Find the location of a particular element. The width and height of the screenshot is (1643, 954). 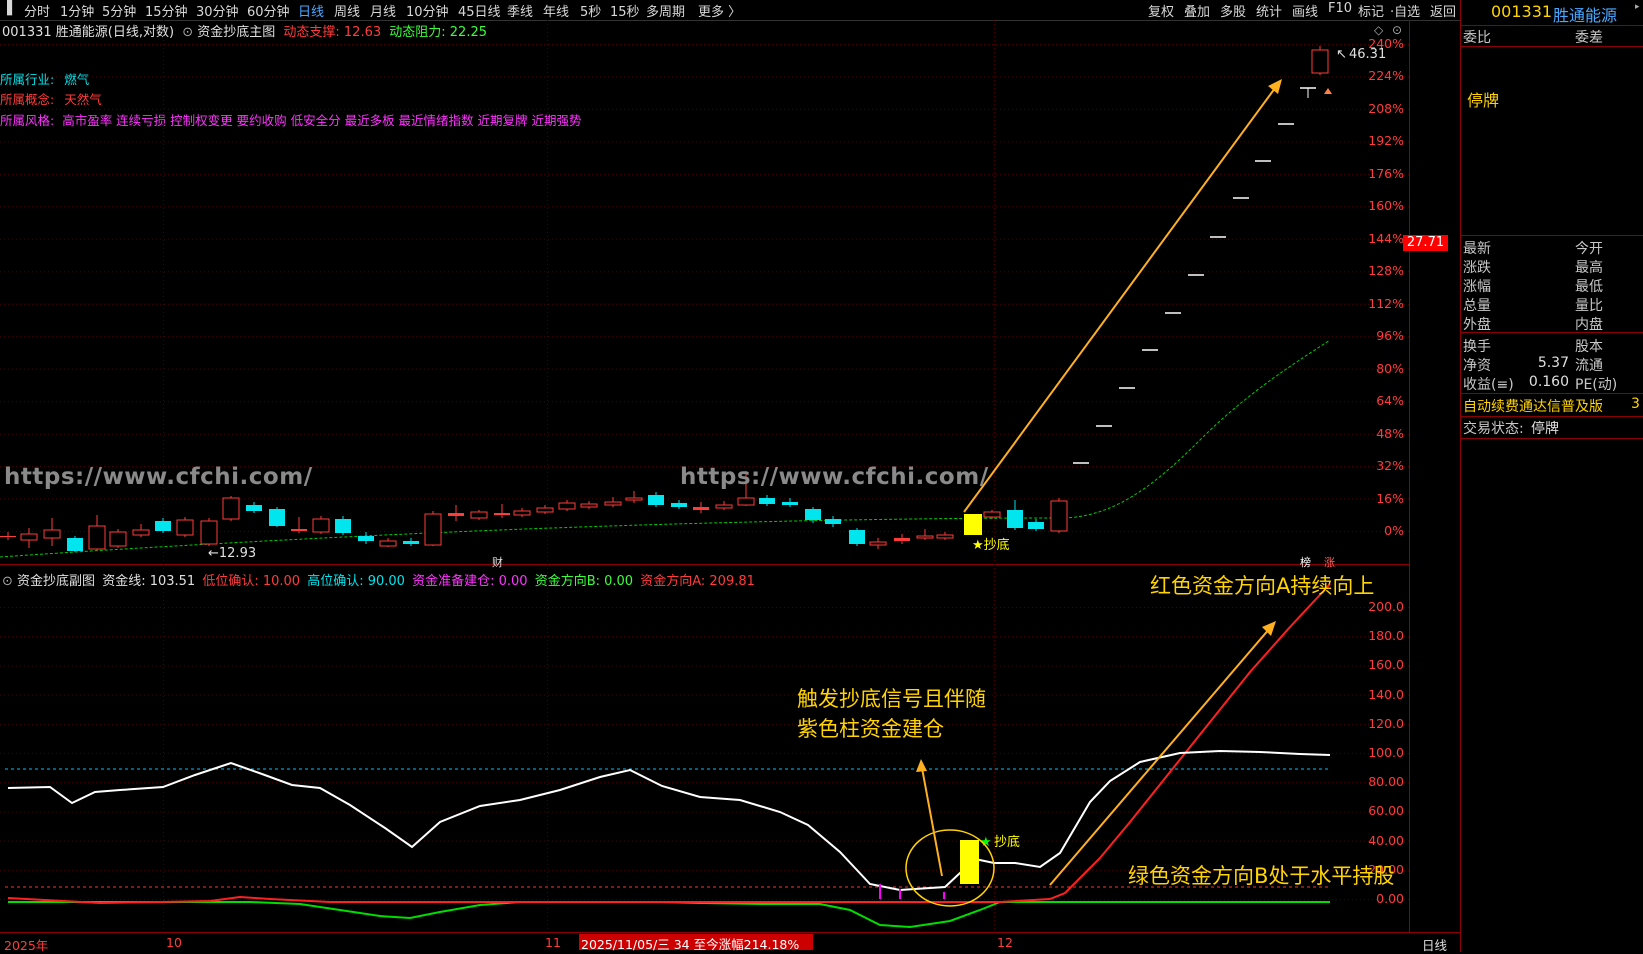

suspended-badge: 停牌 is located at coordinates (1483, 100).